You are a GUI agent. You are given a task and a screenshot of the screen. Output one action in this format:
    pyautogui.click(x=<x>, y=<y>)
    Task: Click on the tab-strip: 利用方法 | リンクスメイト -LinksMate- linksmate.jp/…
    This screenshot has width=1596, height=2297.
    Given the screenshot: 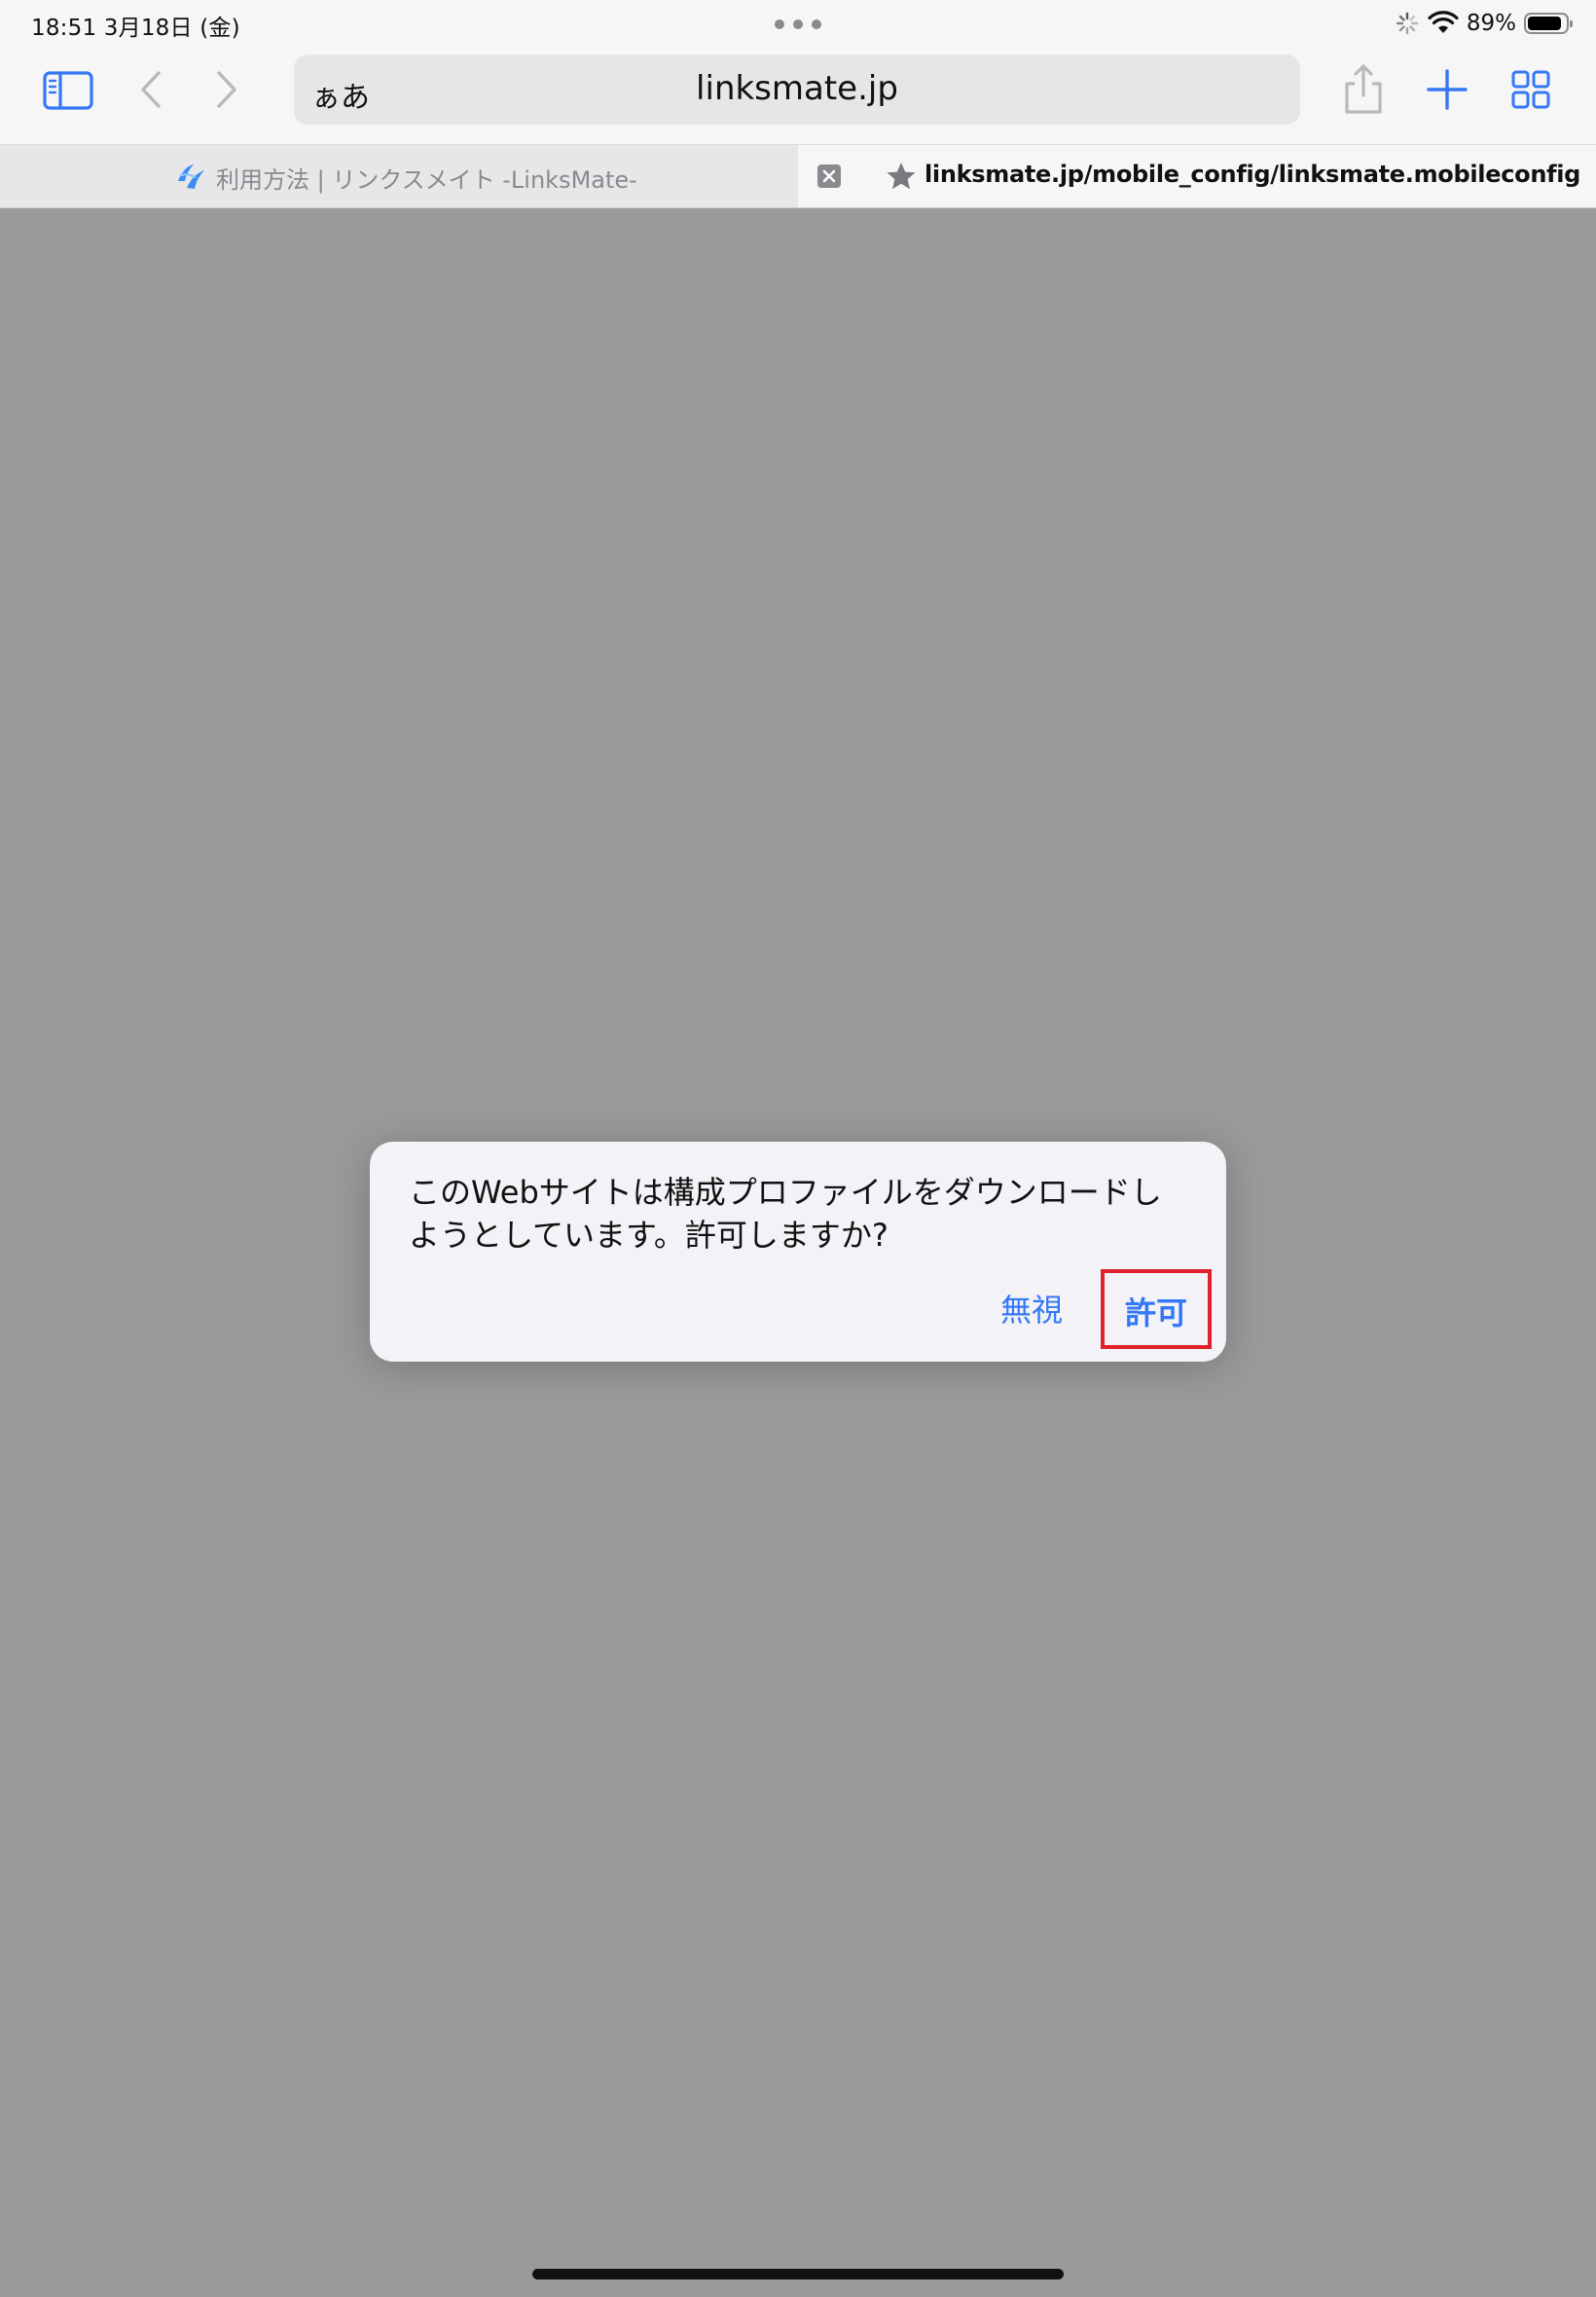 What is the action you would take?
    pyautogui.click(x=798, y=176)
    